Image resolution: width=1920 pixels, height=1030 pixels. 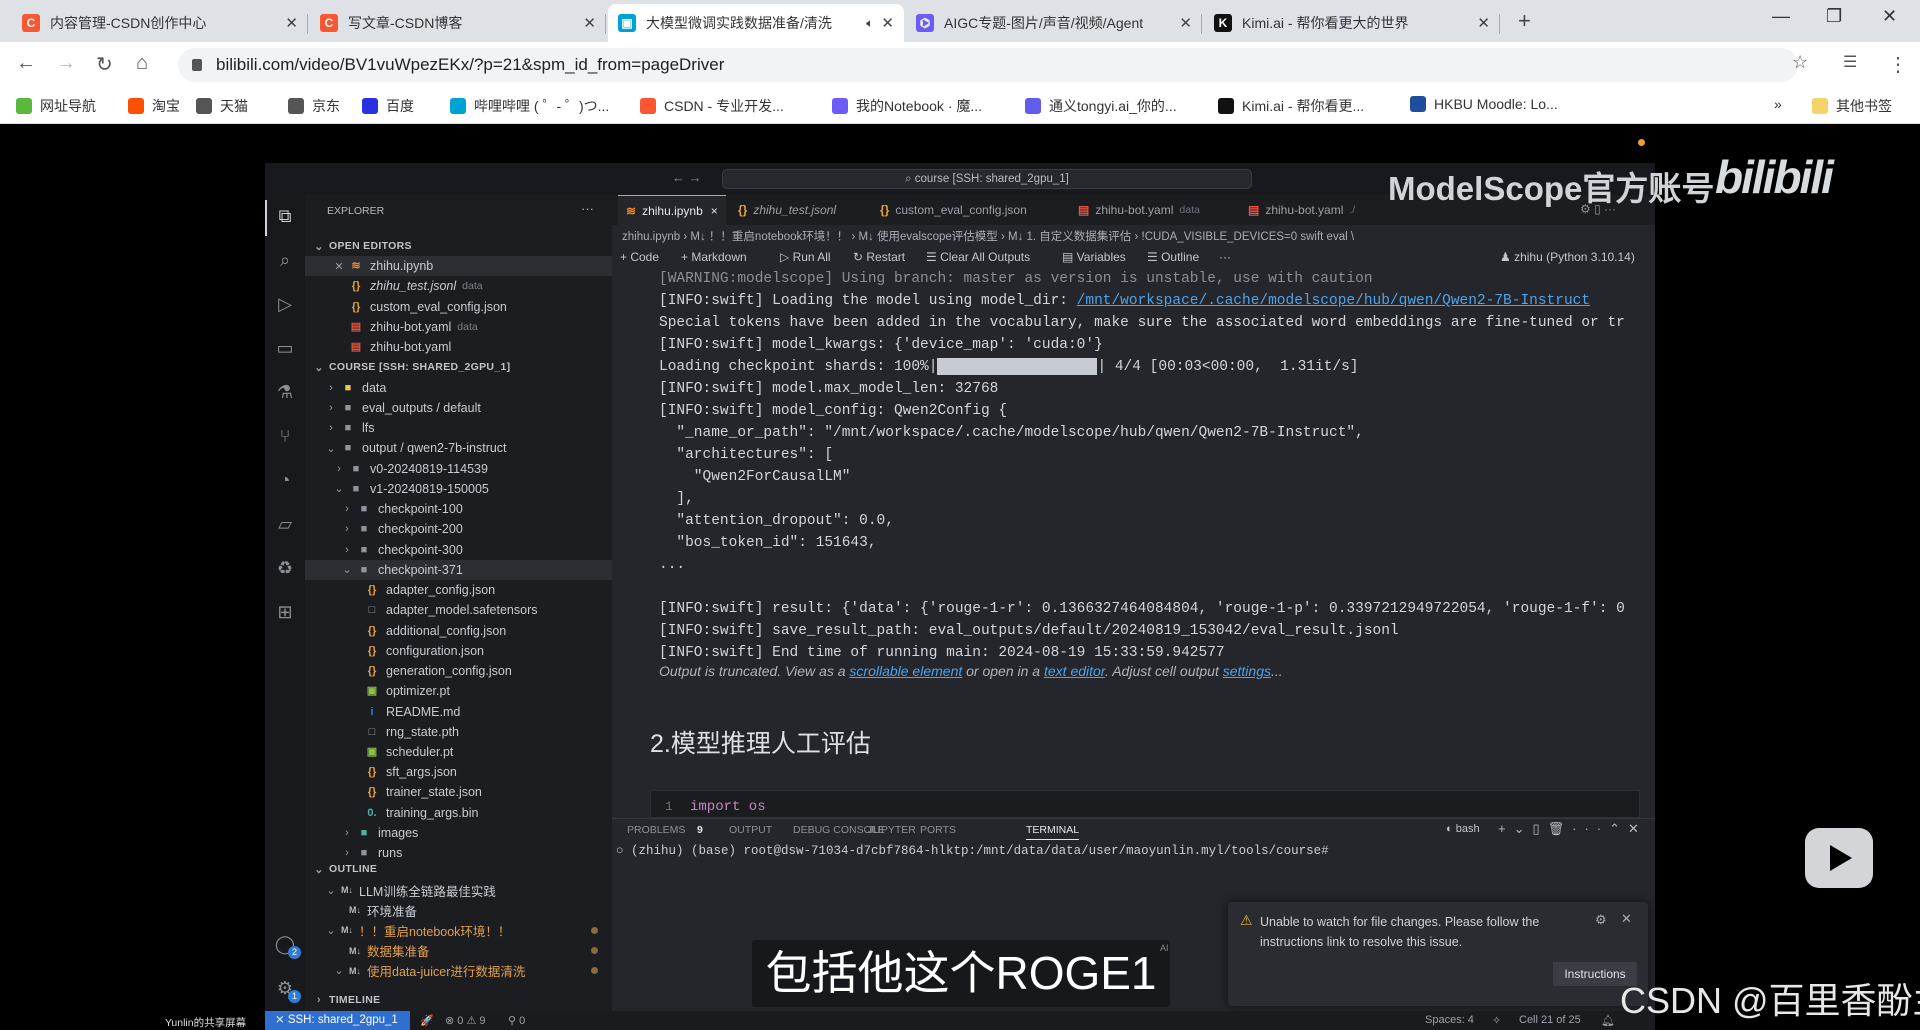 What do you see at coordinates (388, 106) in the screenshot?
I see `bookmark-item: 百度` at bounding box center [388, 106].